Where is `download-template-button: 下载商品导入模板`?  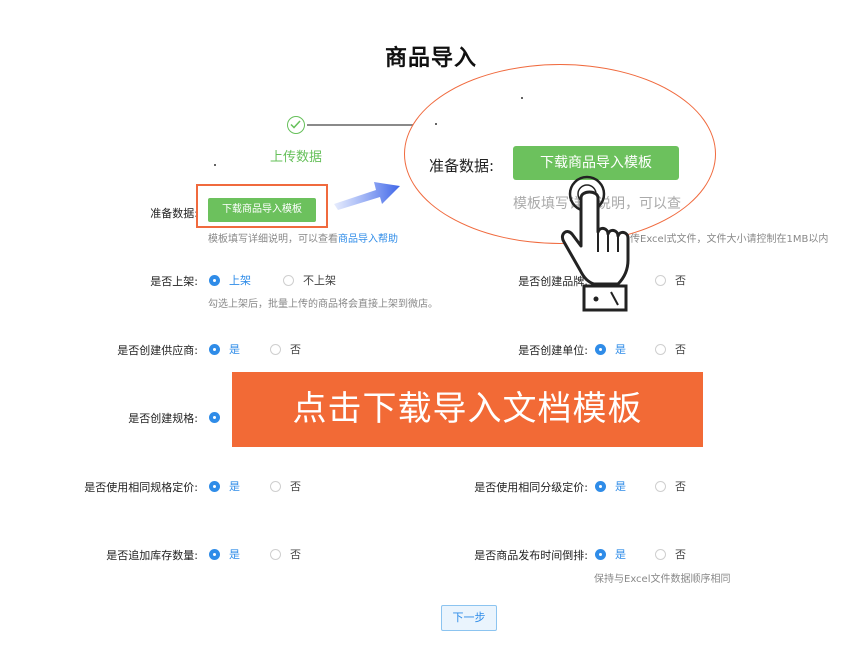 download-template-button: 下载商品导入模板 is located at coordinates (262, 210).